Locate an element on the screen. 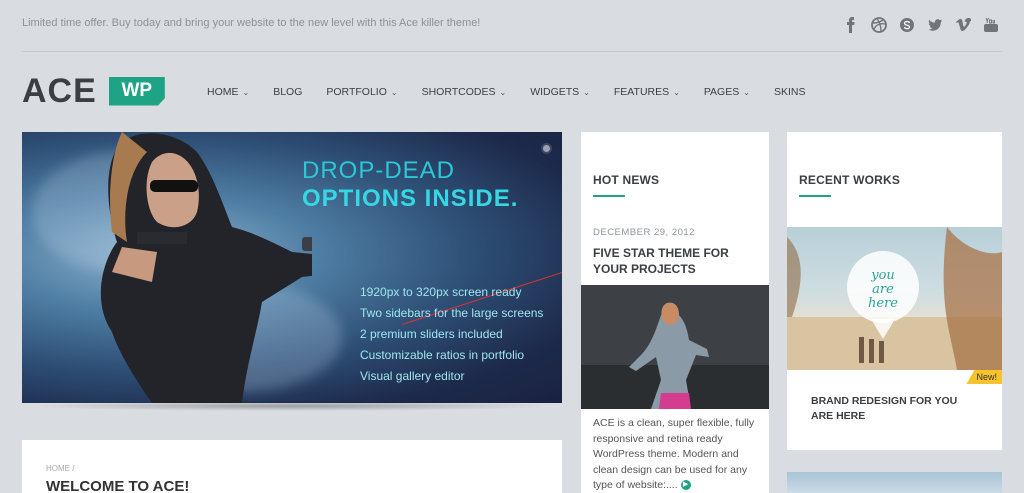 This screenshot has height=493, width=1024. facebook-icon is located at coordinates (850, 24).